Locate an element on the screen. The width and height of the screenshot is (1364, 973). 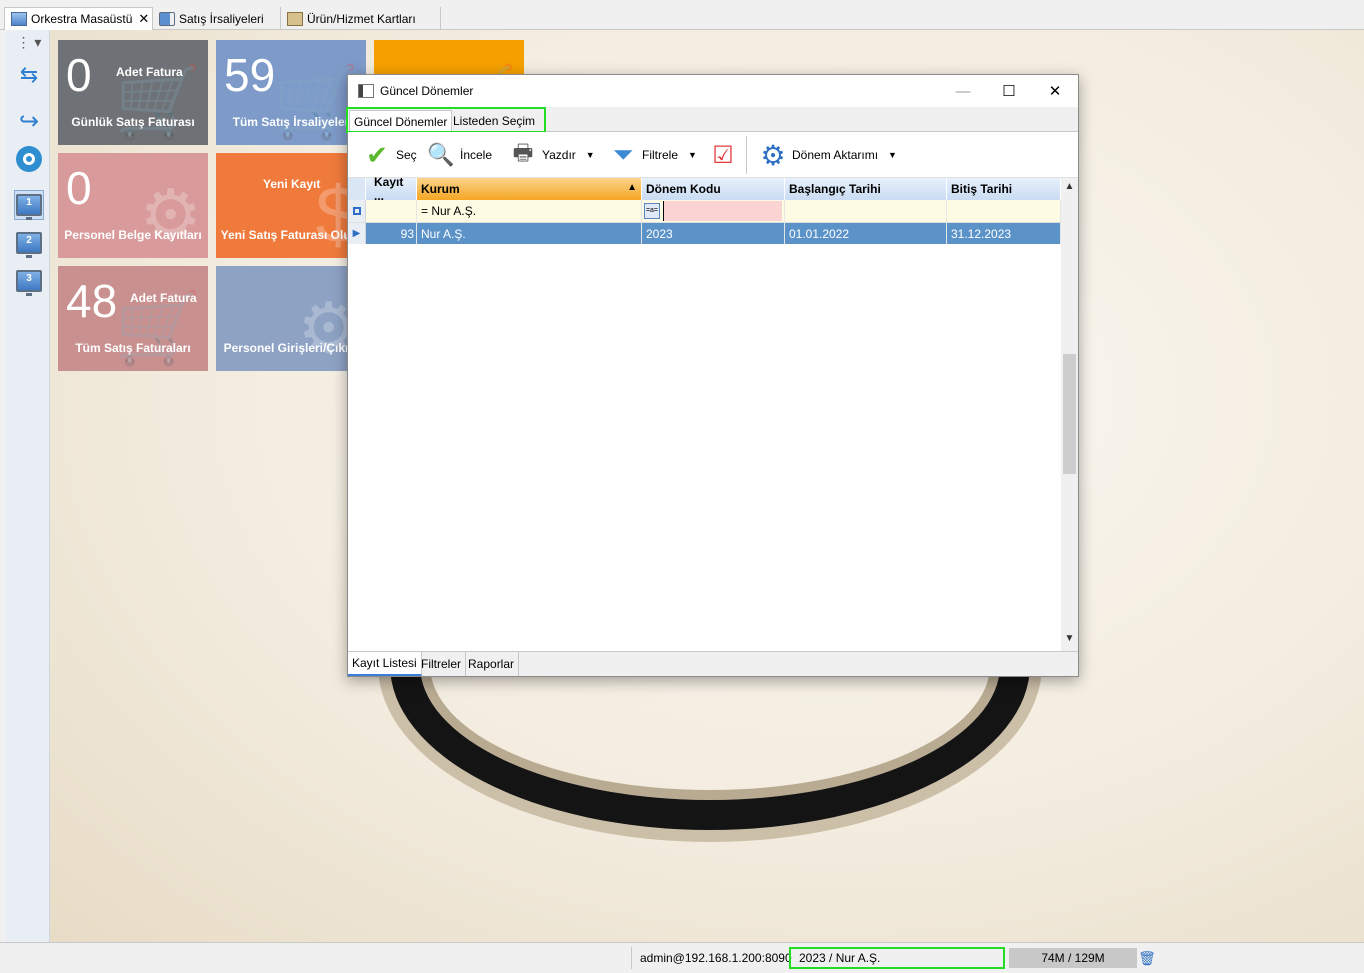
desktop-2-button: 2 is located at coordinates (29, 243).